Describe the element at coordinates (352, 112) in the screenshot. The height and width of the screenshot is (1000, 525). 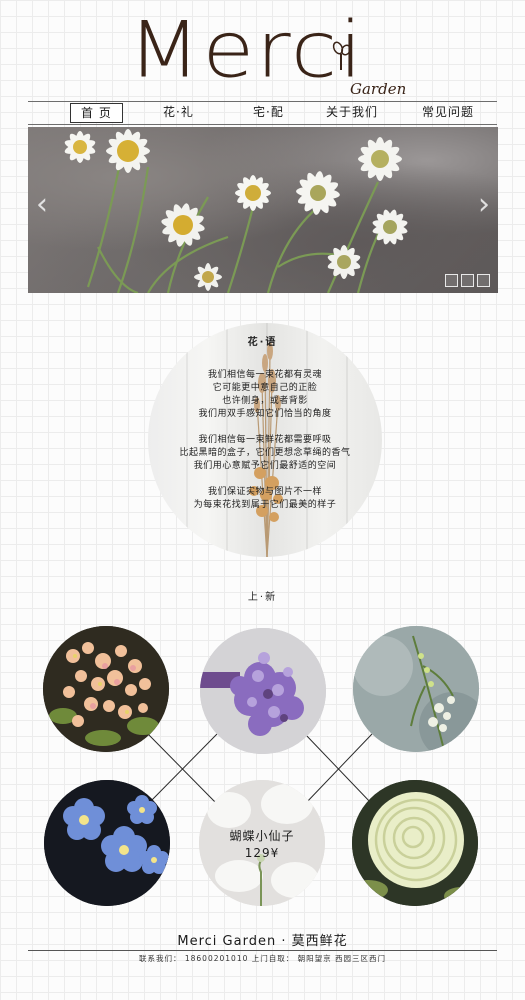
I see `nav-item-about: 关于我们` at that location.